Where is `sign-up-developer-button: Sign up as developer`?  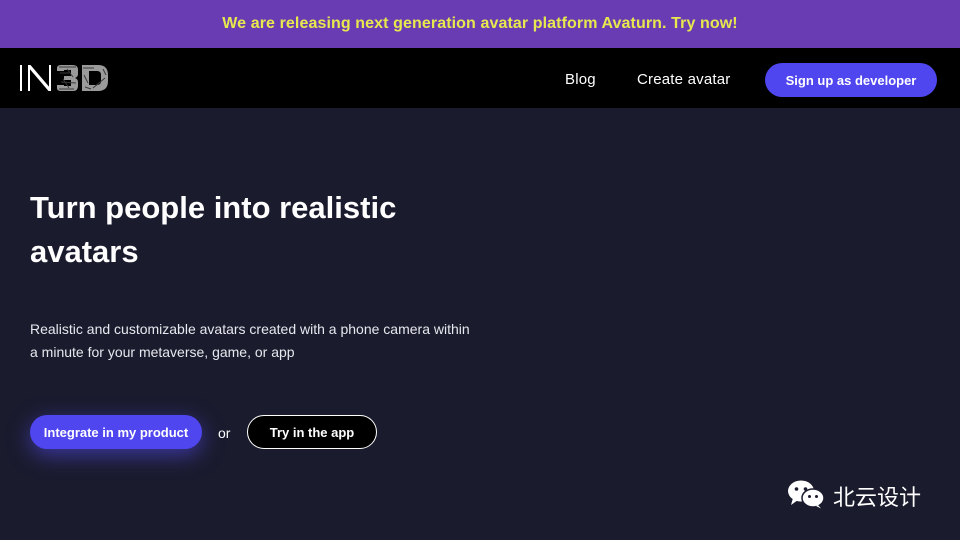
sign-up-developer-button: Sign up as developer is located at coordinates (851, 80).